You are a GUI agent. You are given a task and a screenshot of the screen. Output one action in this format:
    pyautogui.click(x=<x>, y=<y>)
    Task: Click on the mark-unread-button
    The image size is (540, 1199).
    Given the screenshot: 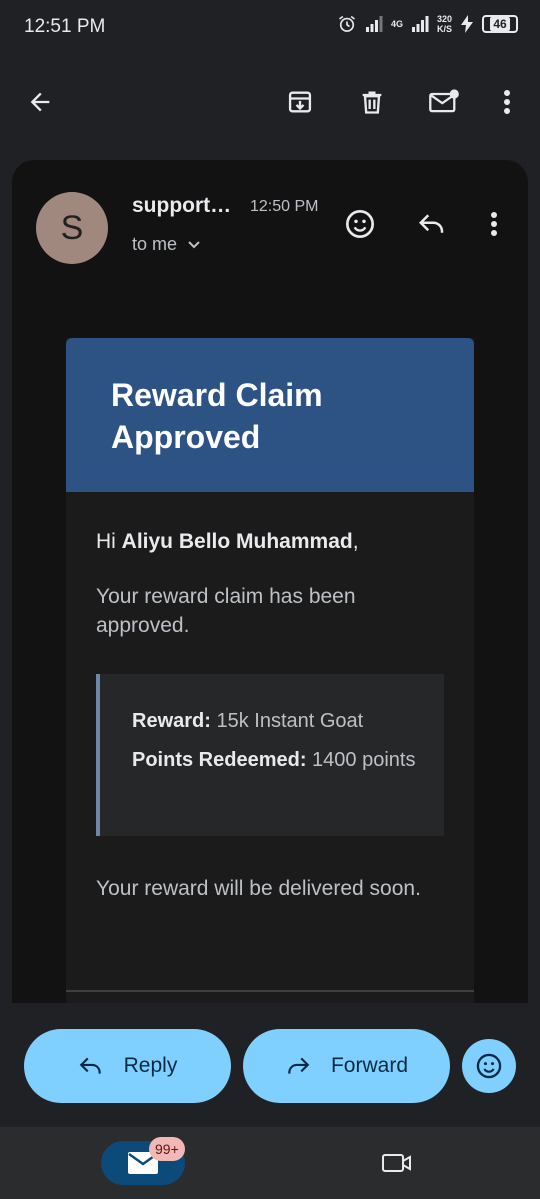 What is the action you would take?
    pyautogui.click(x=444, y=102)
    